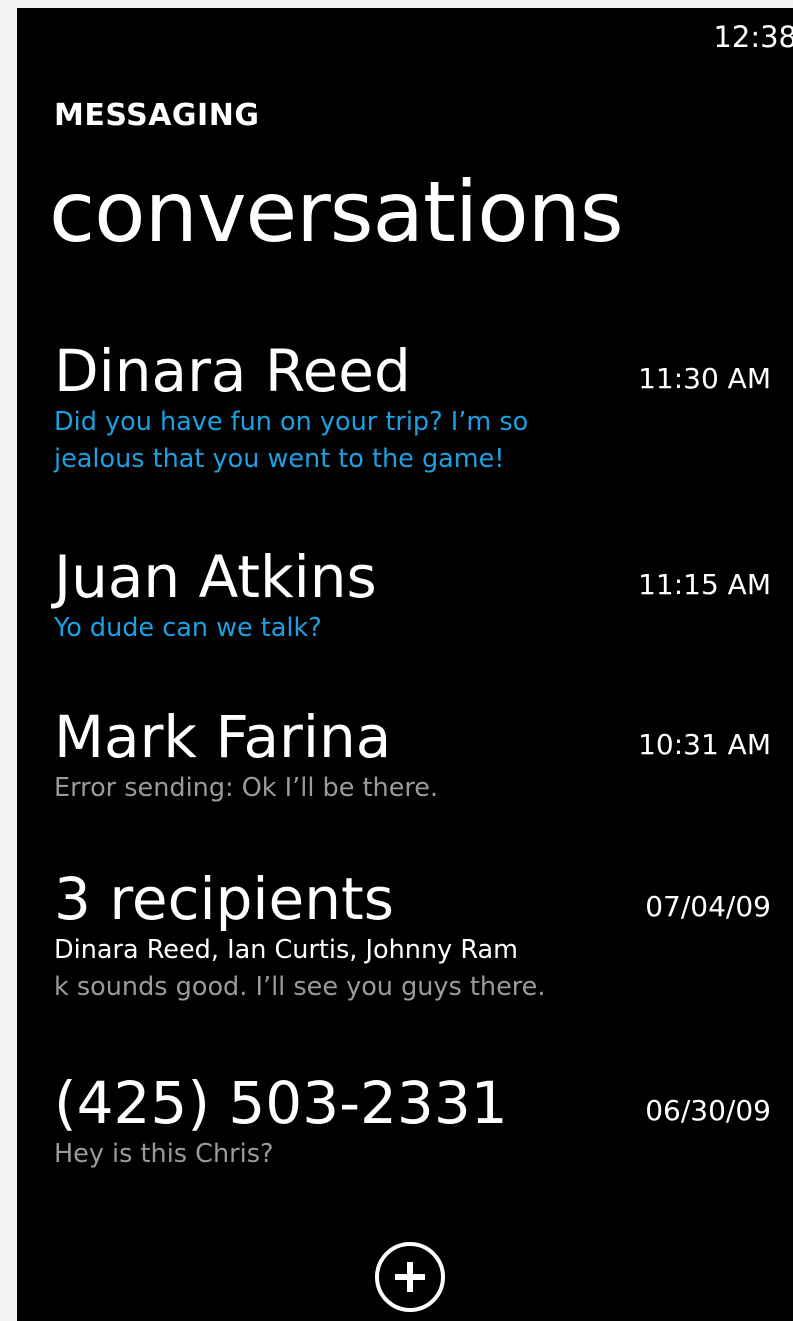 This screenshot has height=1321, width=793. I want to click on conversation-recipients: Dinara Reed, Ian Curtis, Johnny Ram, so click(286, 950).